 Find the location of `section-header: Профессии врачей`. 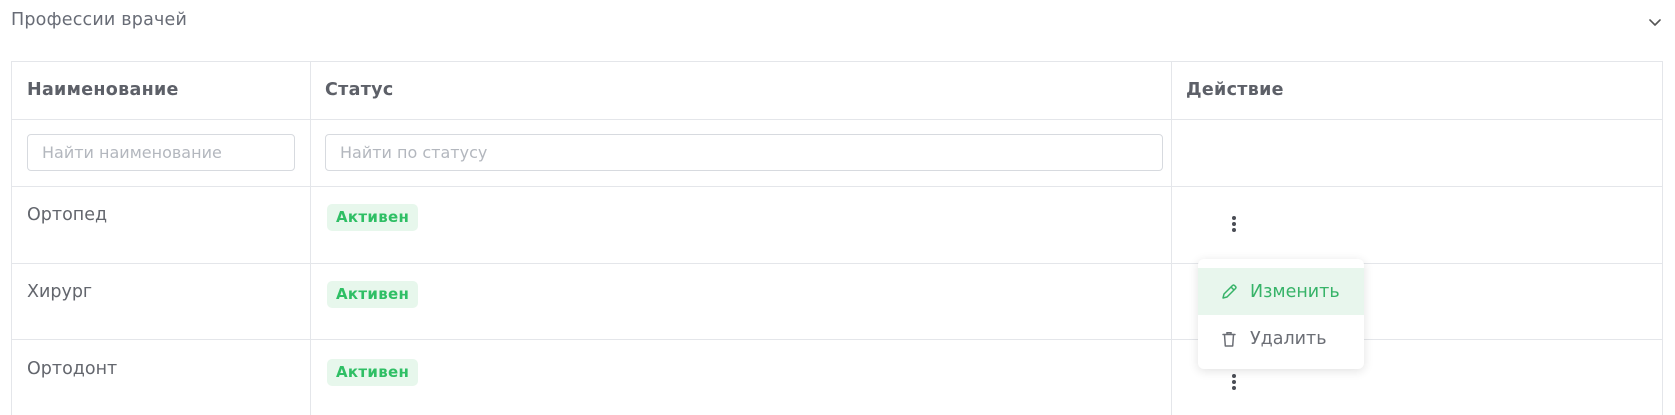

section-header: Профессии врачей is located at coordinates (837, 23).